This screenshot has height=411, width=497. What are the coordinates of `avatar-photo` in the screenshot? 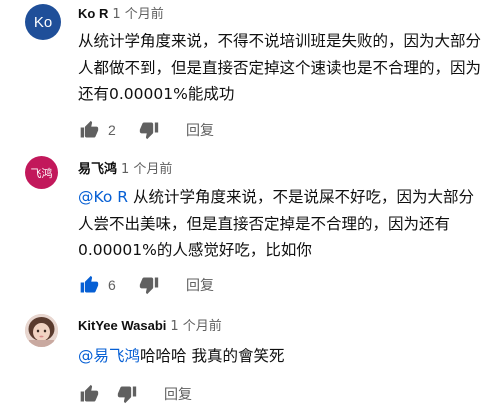 It's located at (41, 330).